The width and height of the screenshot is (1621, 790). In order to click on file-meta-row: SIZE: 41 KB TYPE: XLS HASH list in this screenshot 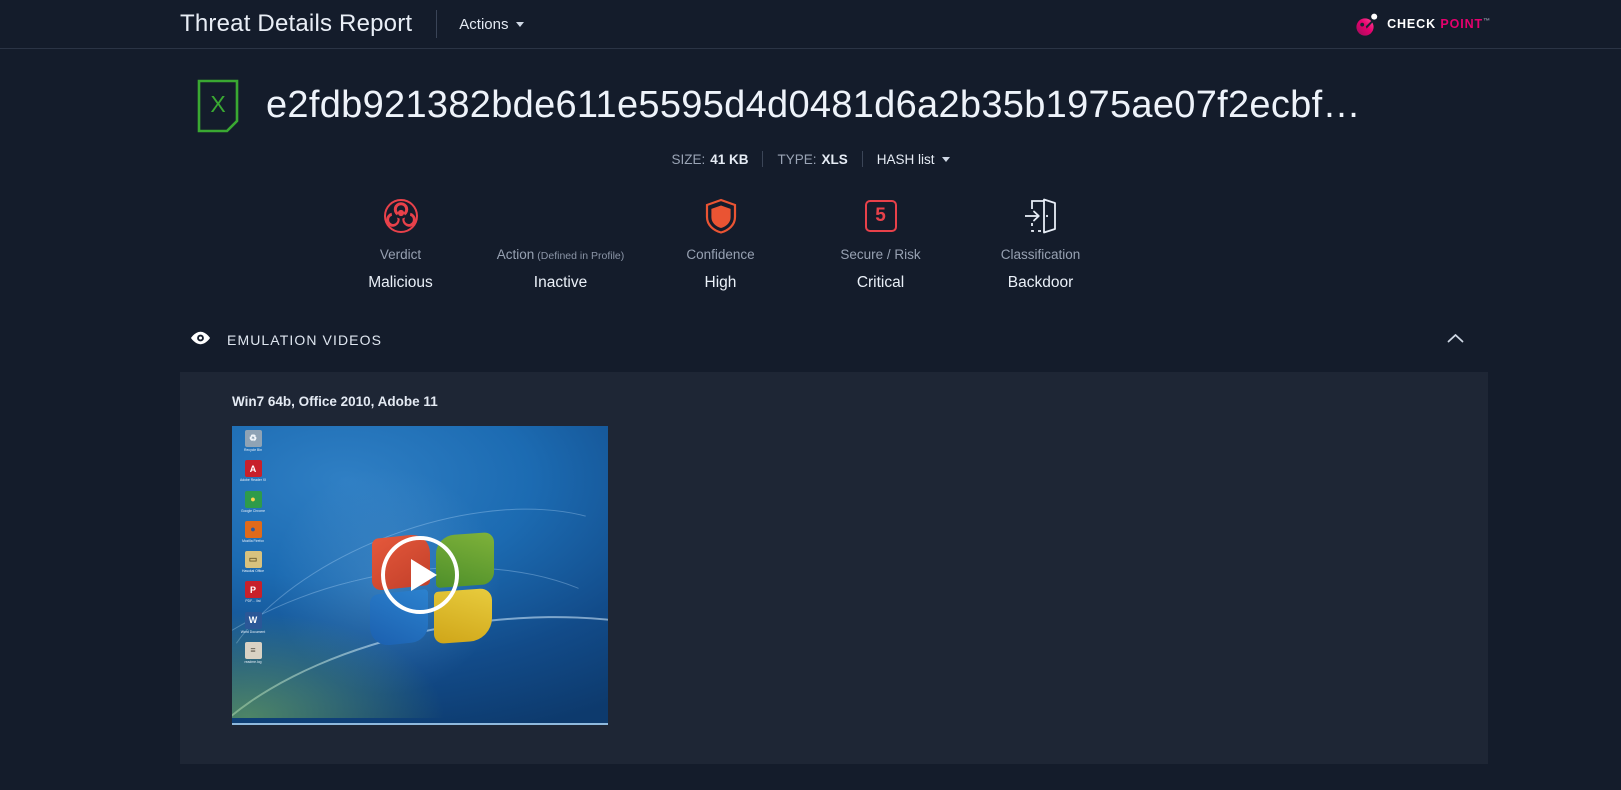, I will do `click(810, 159)`.